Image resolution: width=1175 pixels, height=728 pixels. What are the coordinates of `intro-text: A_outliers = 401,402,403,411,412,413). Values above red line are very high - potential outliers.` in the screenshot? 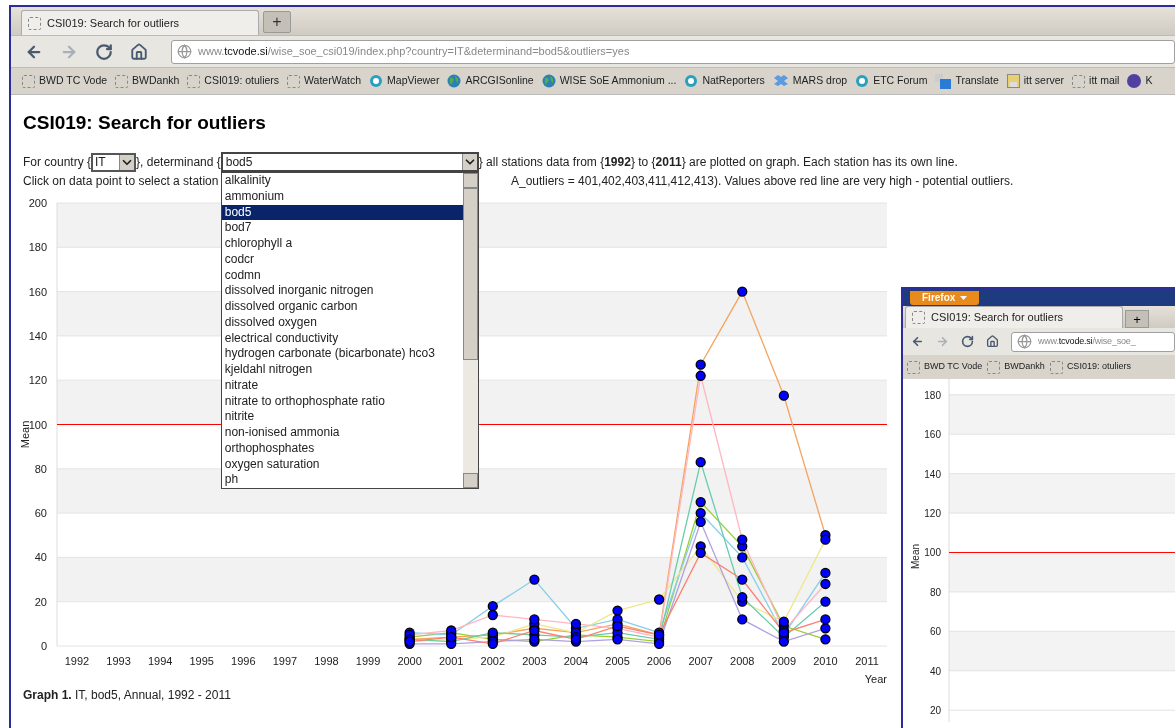 It's located at (762, 181).